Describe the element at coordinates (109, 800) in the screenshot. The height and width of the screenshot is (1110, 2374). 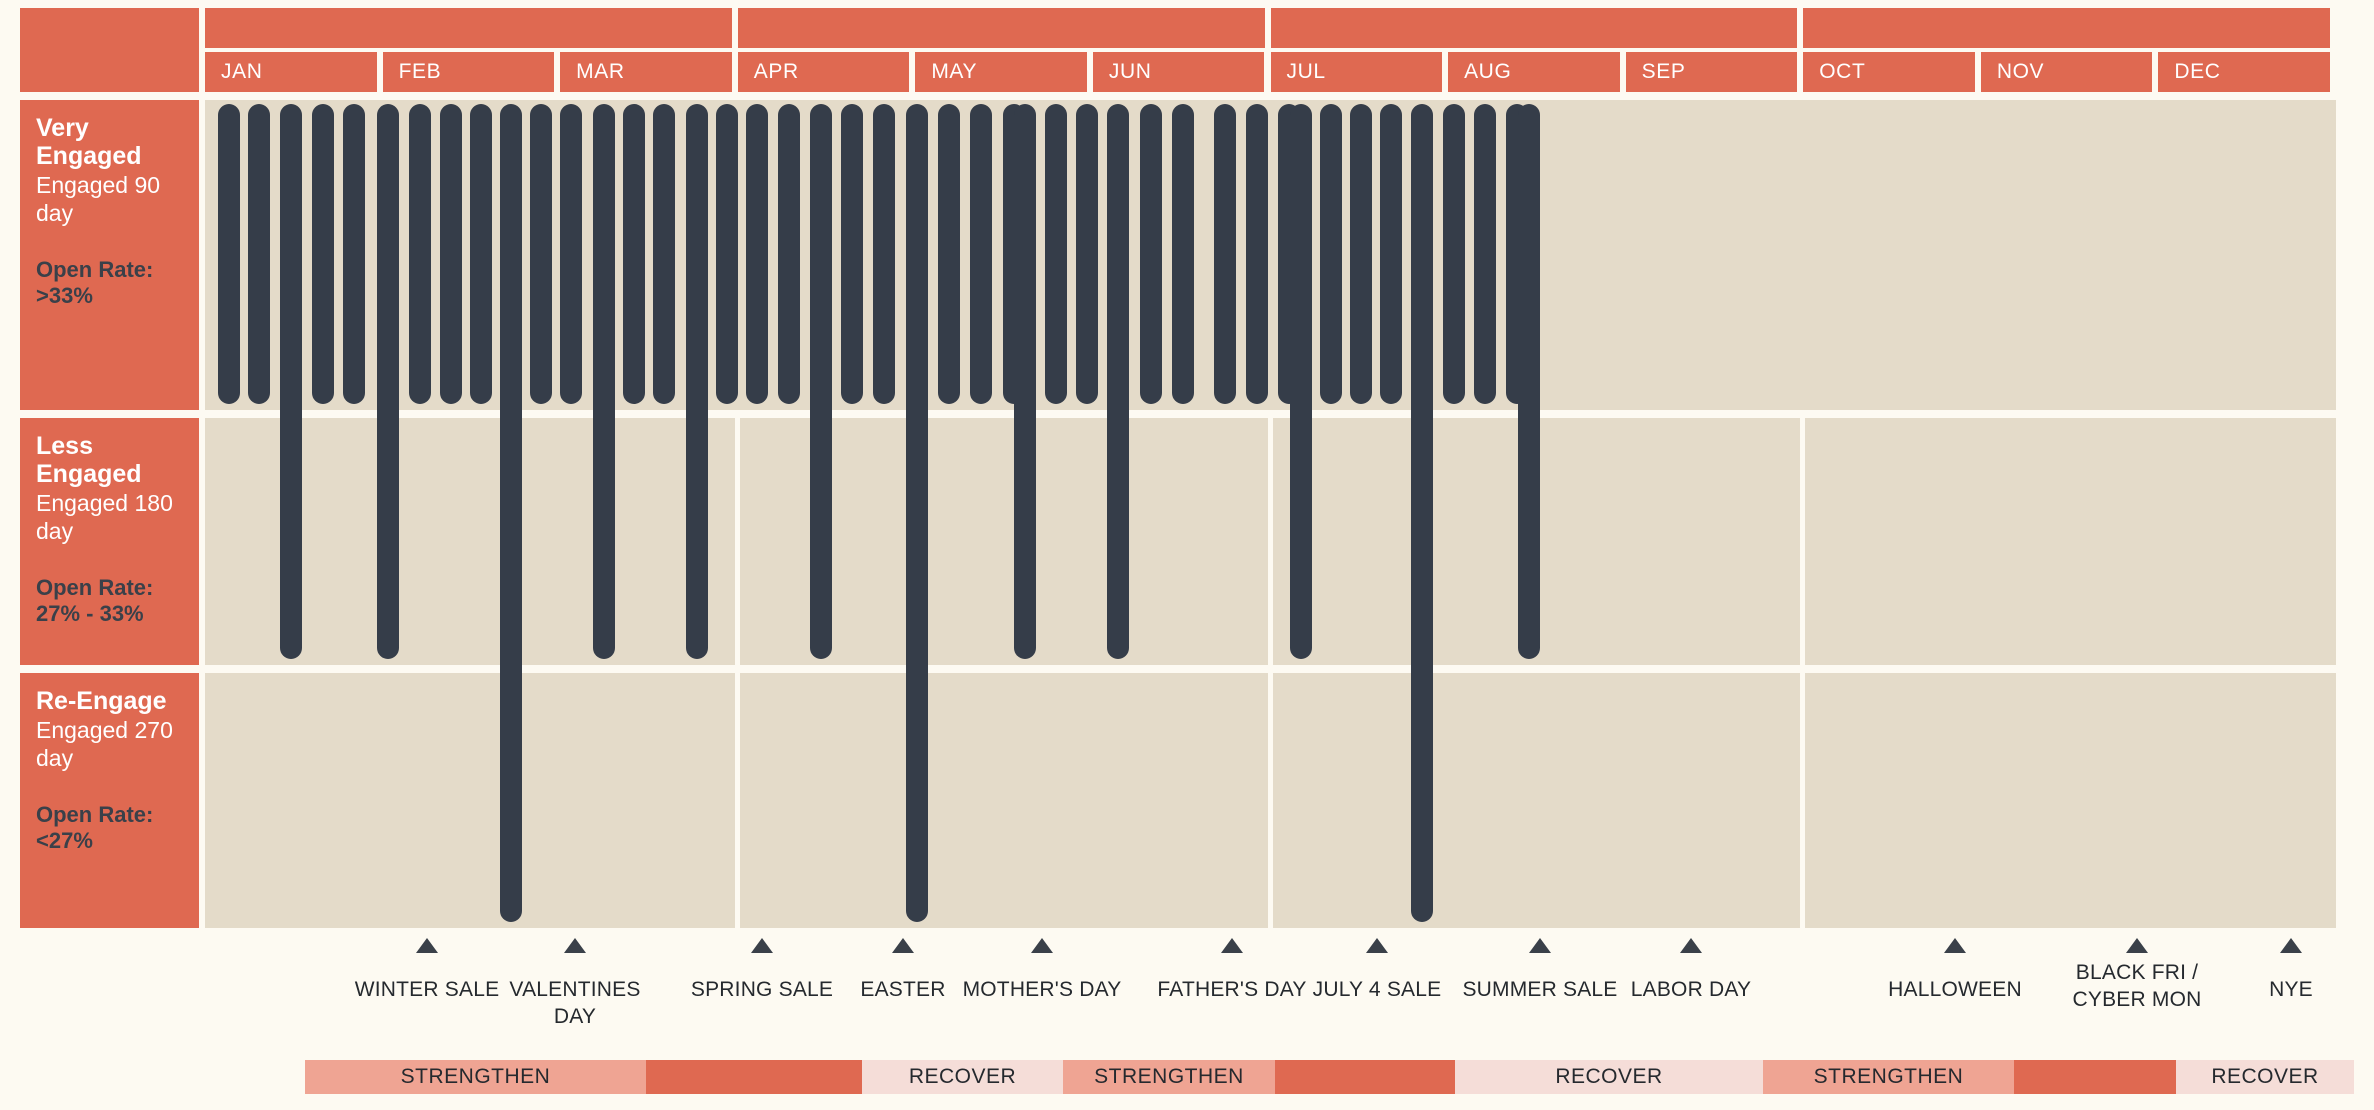
I see `tier-card-re-engage: Re-Engage Engaged 270 day Open Rate: <27%` at that location.